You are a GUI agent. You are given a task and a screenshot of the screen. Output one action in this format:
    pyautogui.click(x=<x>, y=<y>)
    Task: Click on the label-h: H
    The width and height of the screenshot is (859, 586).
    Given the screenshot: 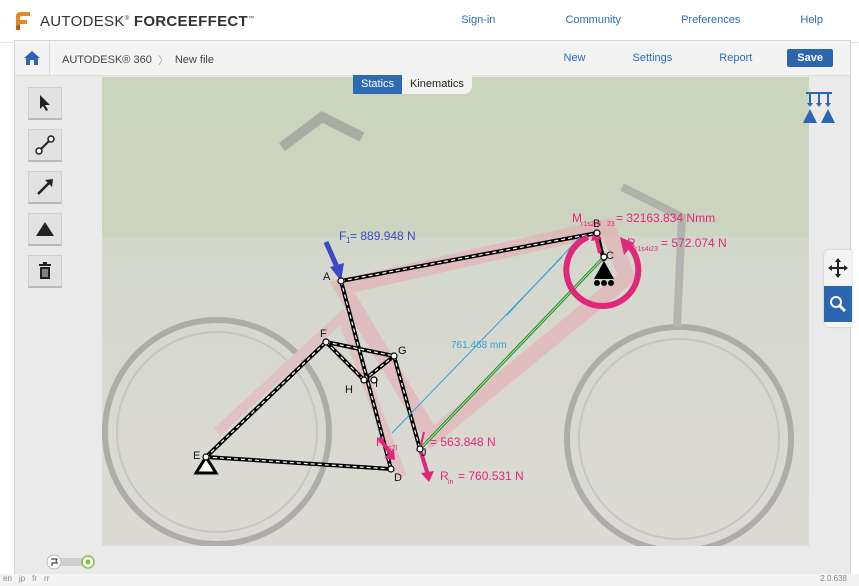 What is the action you would take?
    pyautogui.click(x=349, y=390)
    